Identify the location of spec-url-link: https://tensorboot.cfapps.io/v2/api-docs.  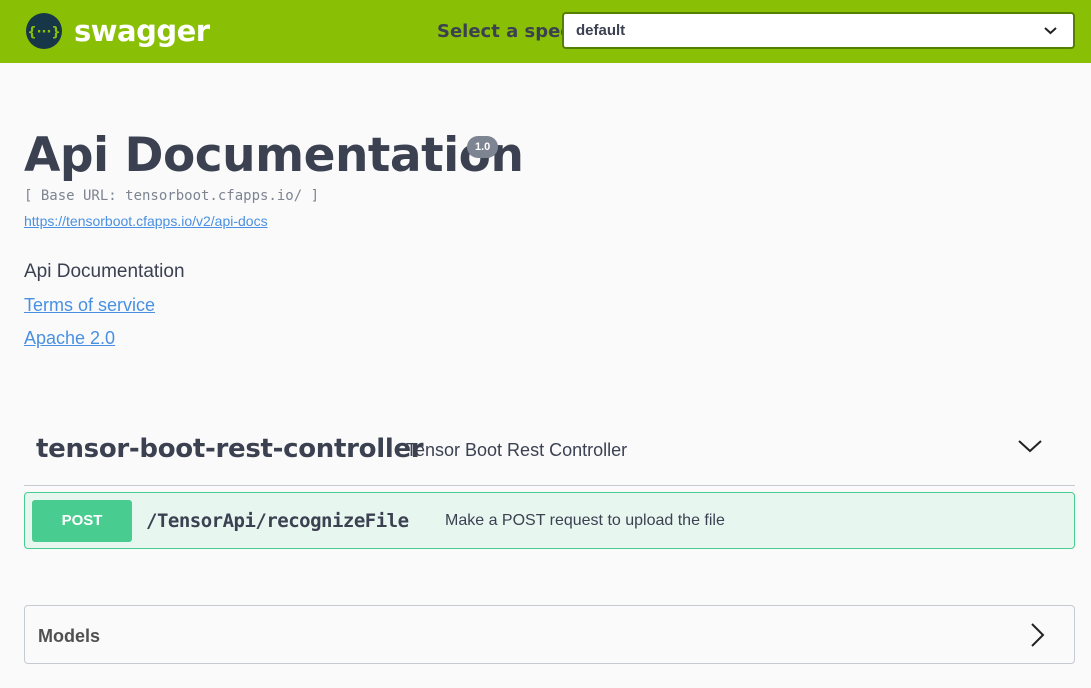
(146, 221).